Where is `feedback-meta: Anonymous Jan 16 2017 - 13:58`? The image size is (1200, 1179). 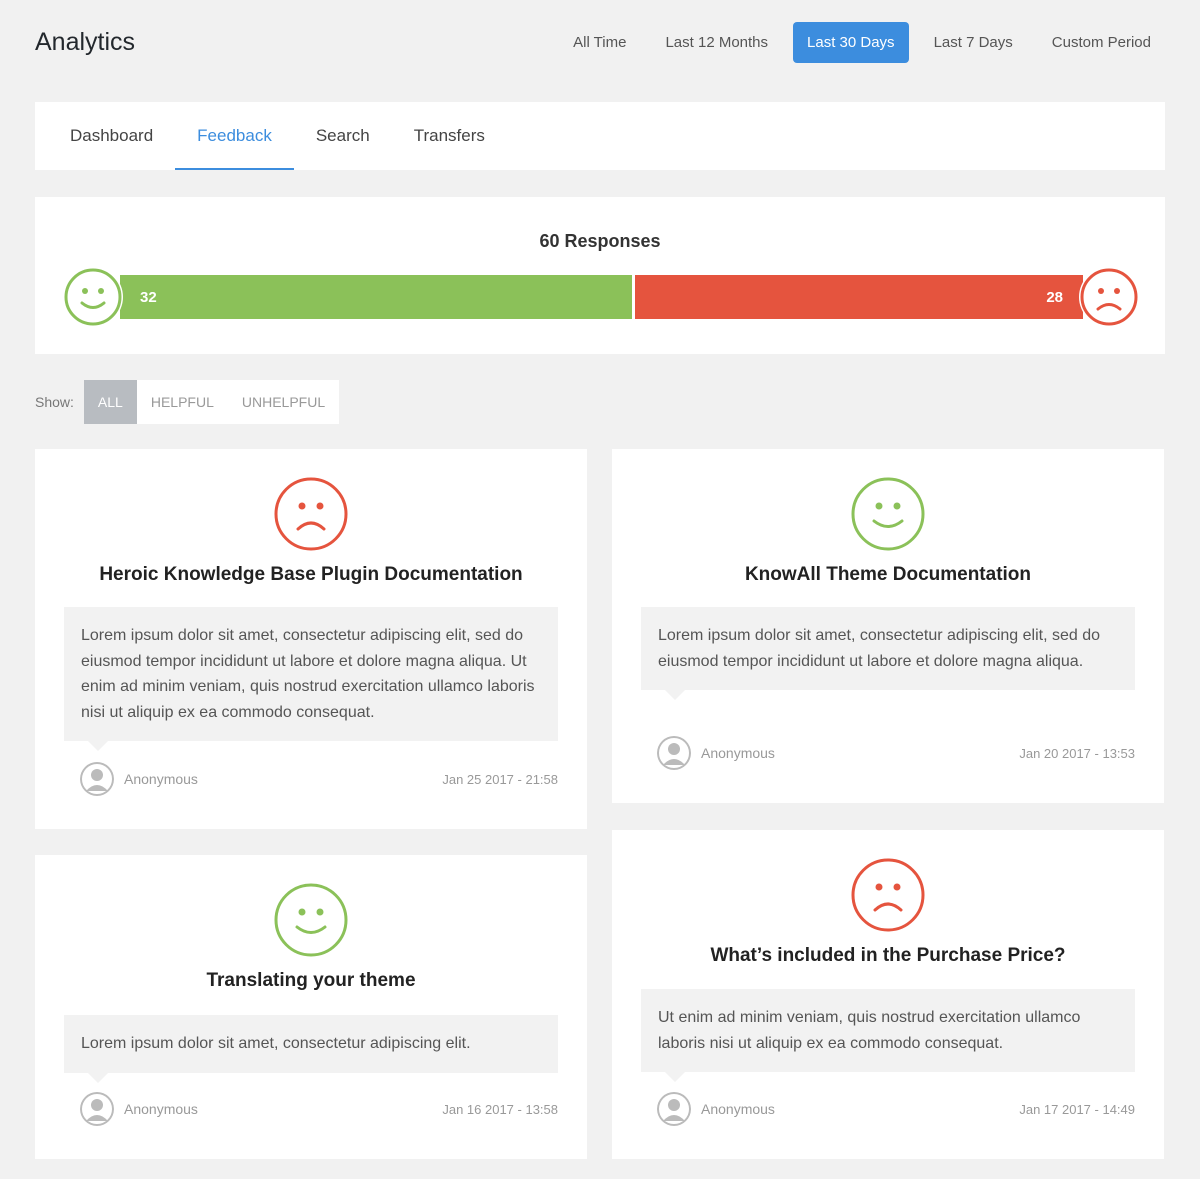 feedback-meta: Anonymous Jan 16 2017 - 13:58 is located at coordinates (319, 1109).